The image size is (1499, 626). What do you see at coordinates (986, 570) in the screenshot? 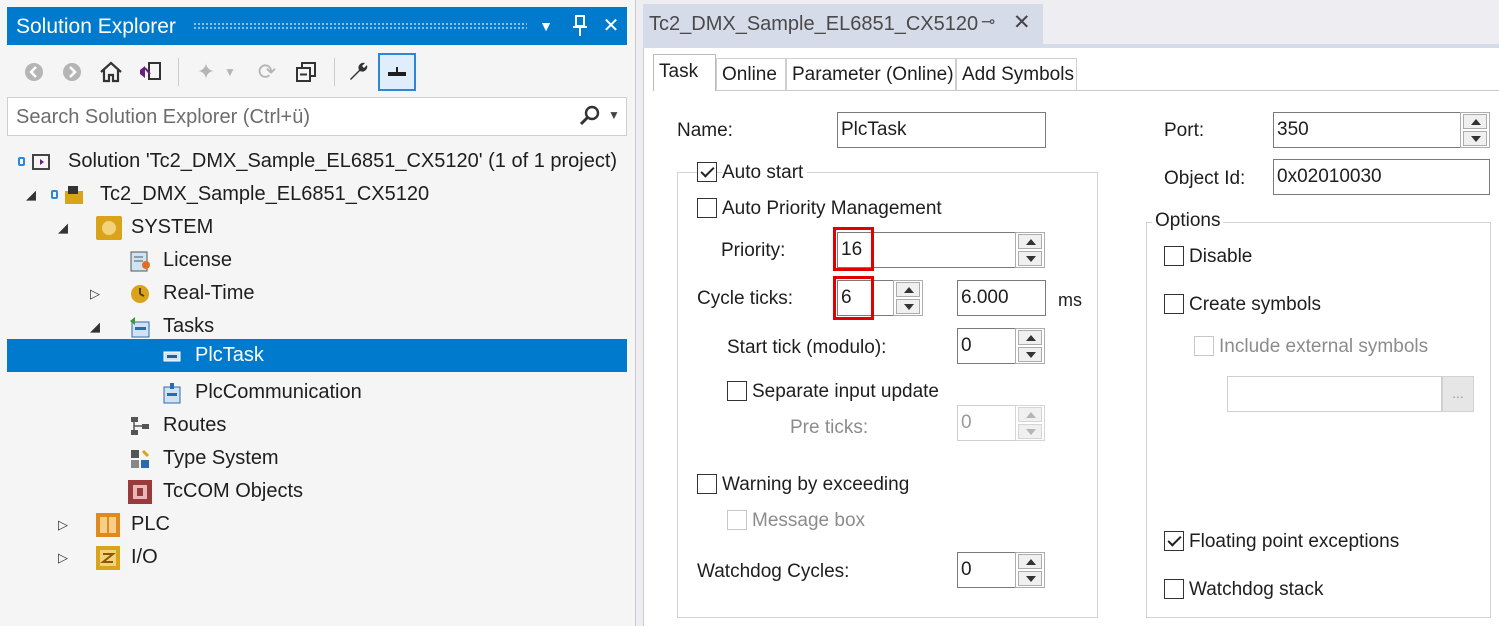
I see `watchdog-cycles-input` at bounding box center [986, 570].